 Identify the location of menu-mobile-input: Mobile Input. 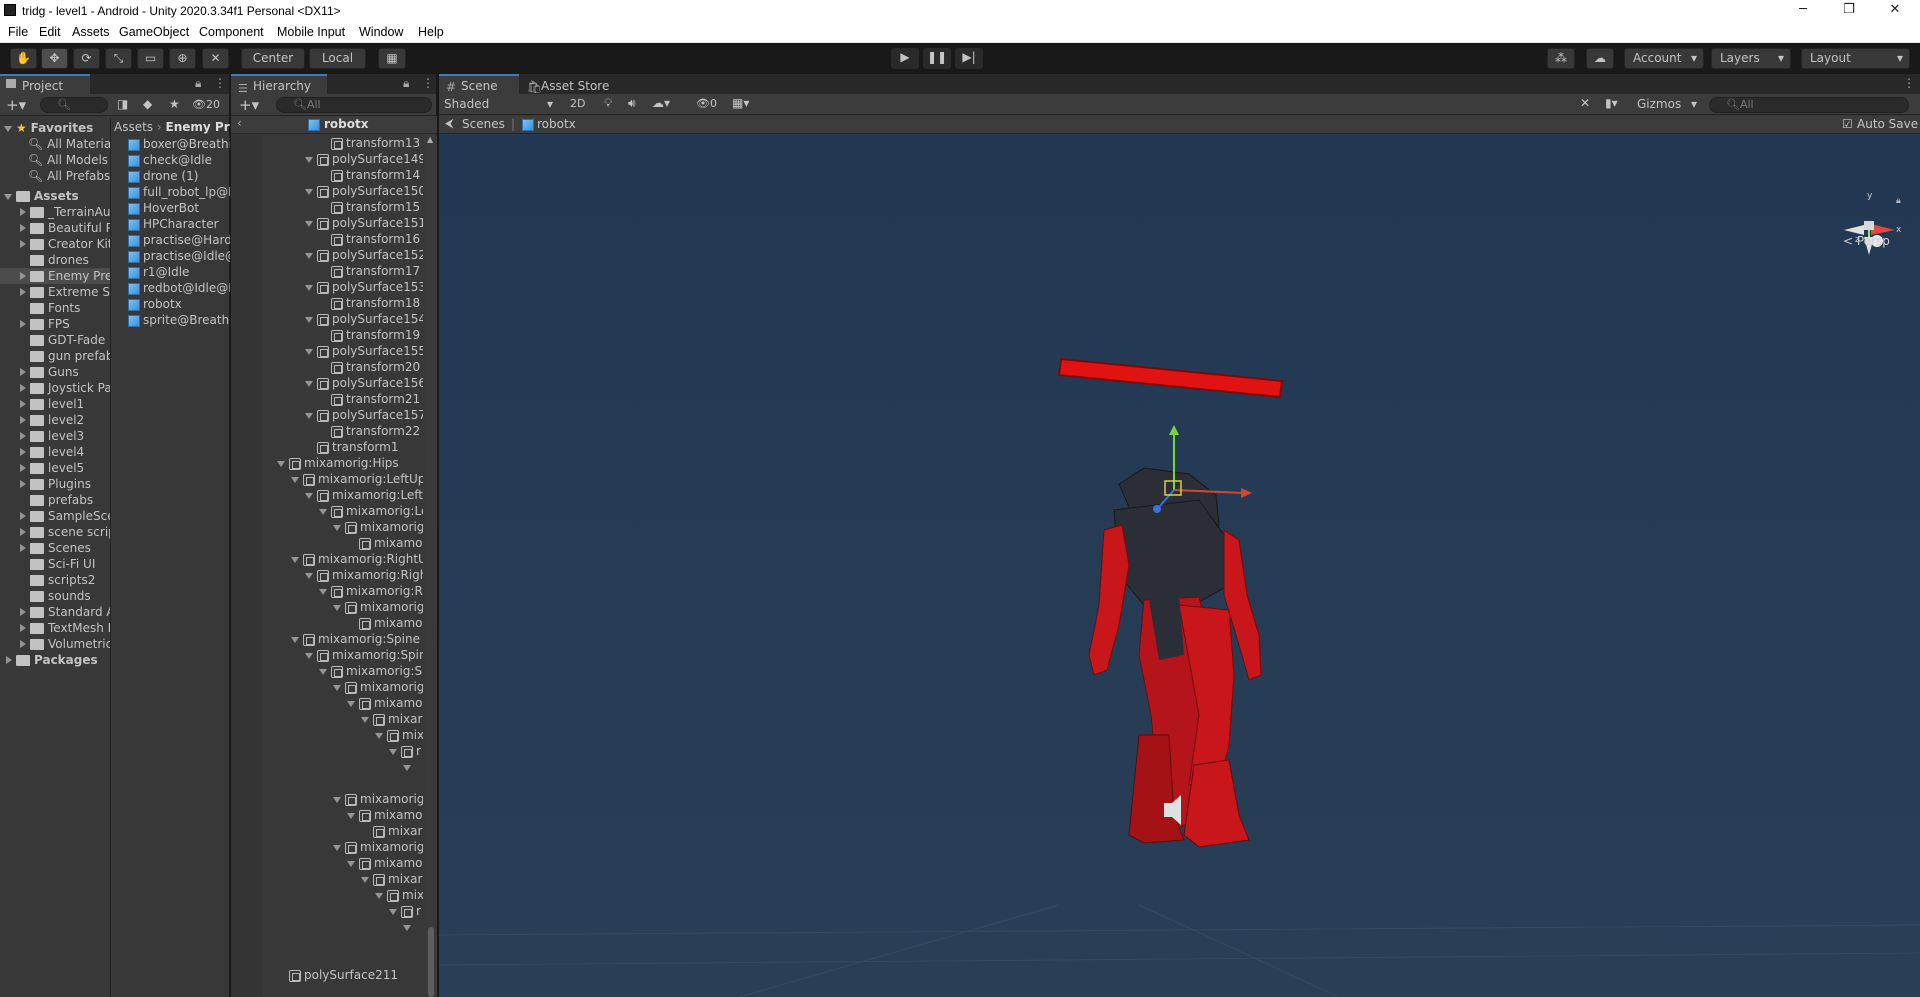
(311, 32).